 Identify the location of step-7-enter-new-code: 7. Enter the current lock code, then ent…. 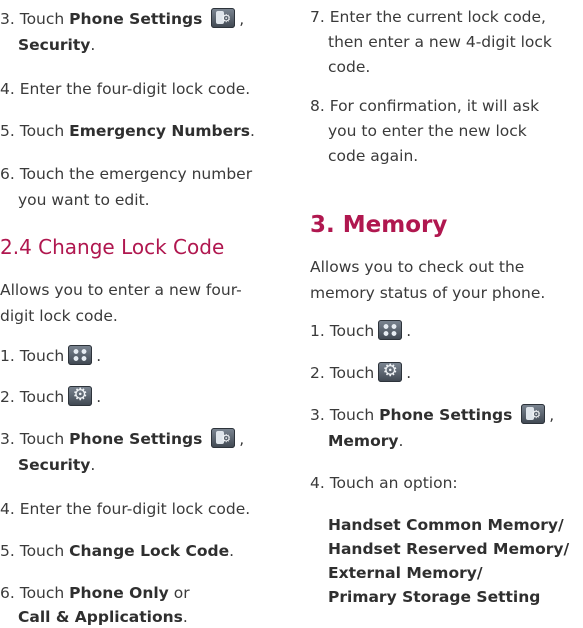
(431, 42).